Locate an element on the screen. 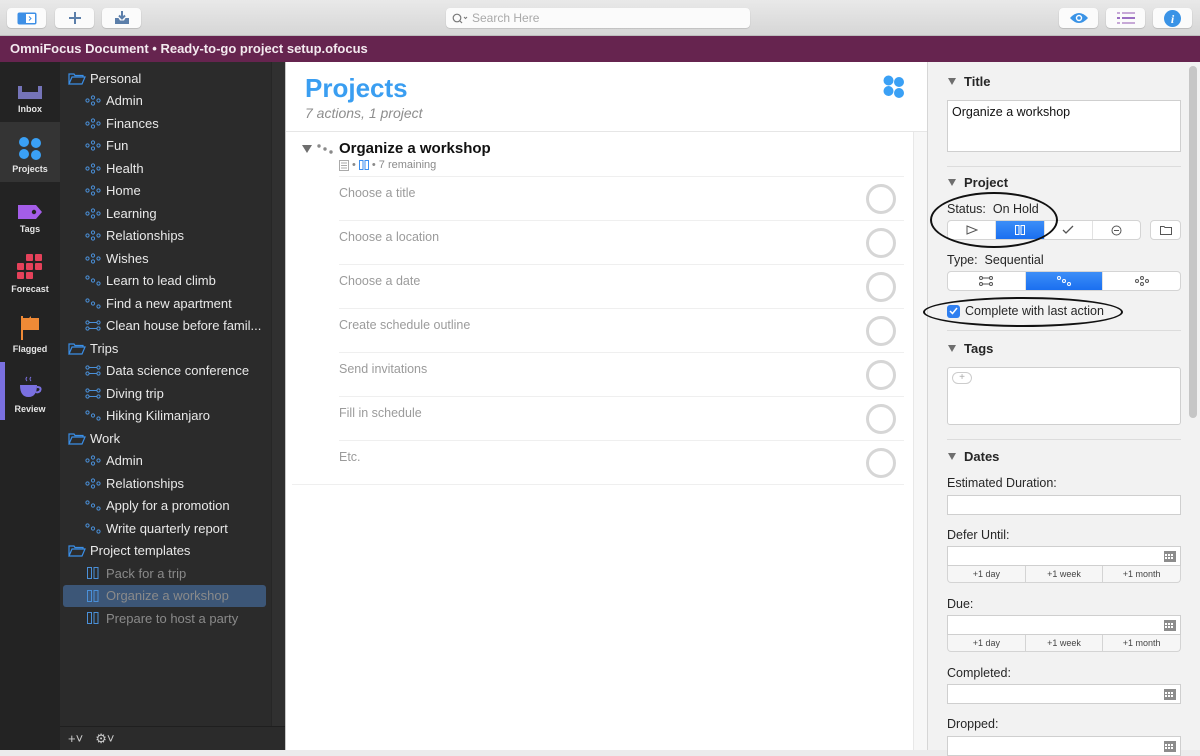  sidebar-project: Finances is located at coordinates (121, 123).